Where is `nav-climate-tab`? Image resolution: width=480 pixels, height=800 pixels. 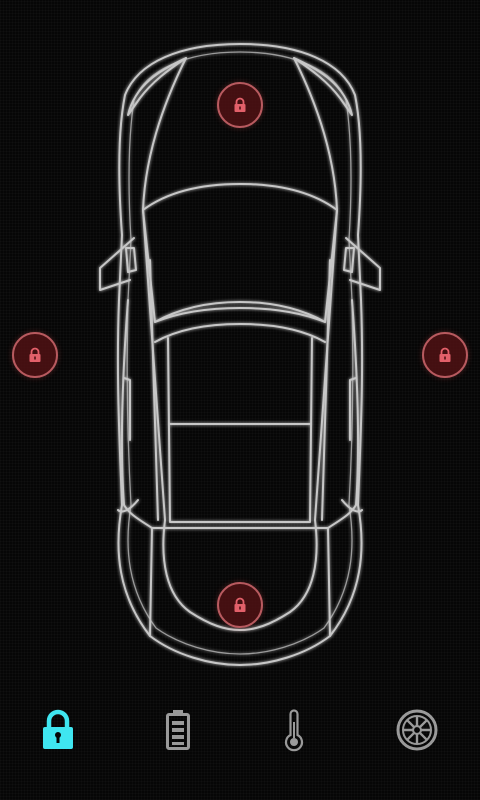
nav-climate-tab is located at coordinates (294, 730).